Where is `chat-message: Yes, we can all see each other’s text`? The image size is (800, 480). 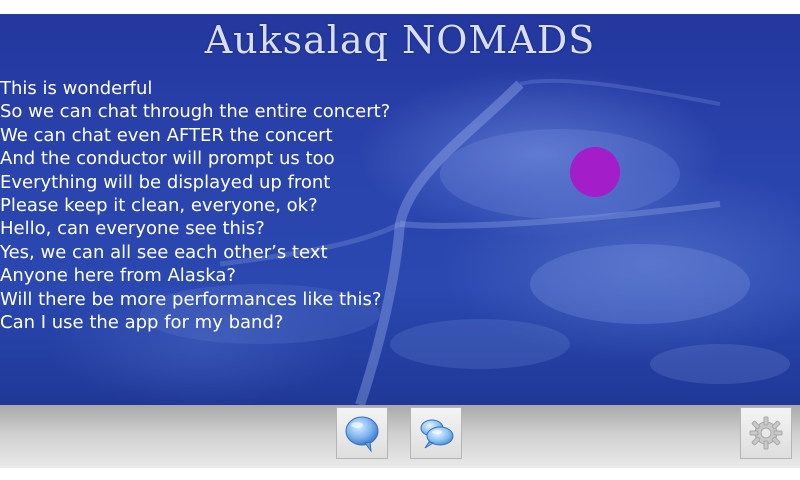
chat-message: Yes, we can all see each other’s text is located at coordinates (164, 252).